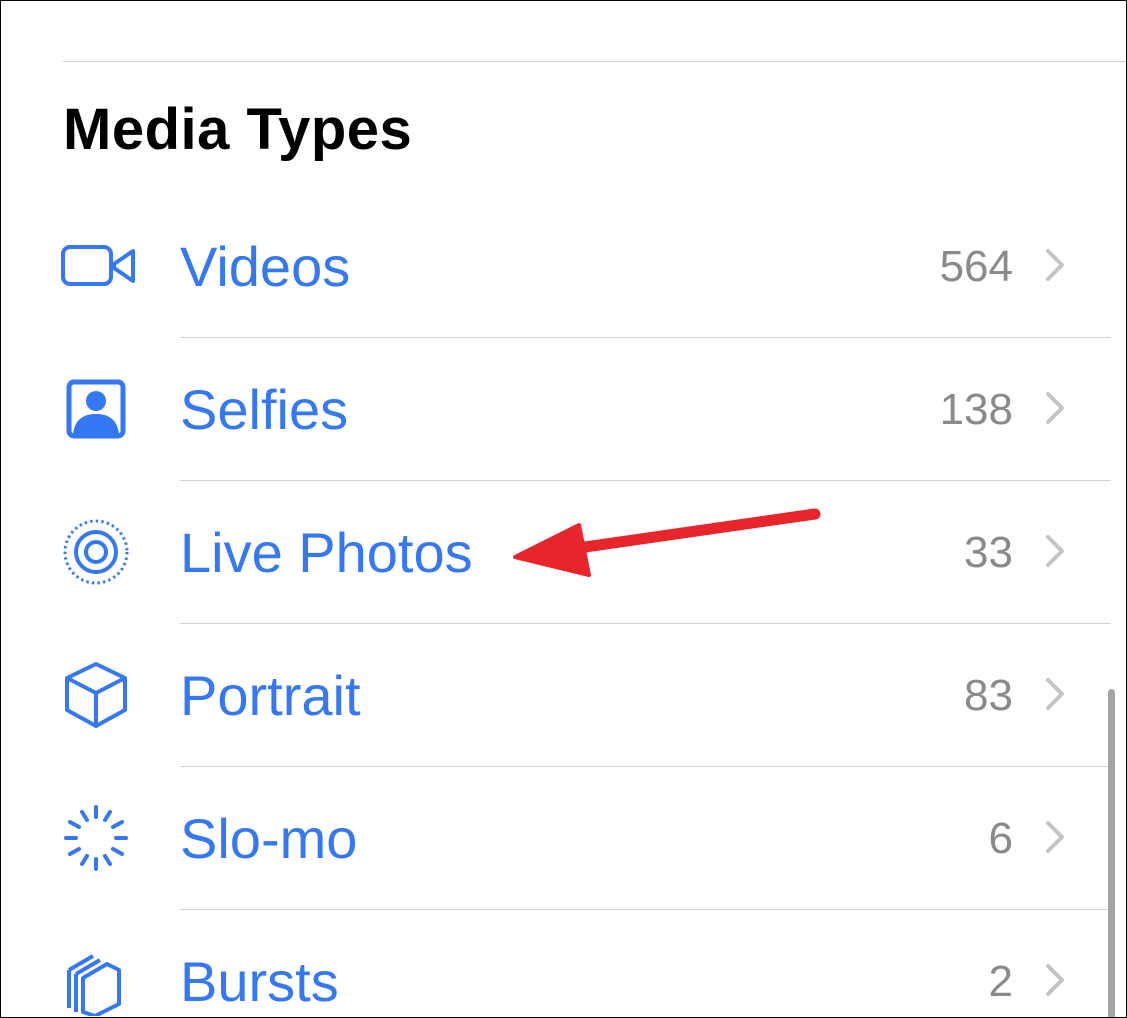 Image resolution: width=1127 pixels, height=1018 pixels. What do you see at coordinates (976, 266) in the screenshot?
I see `media-type-count: 564` at bounding box center [976, 266].